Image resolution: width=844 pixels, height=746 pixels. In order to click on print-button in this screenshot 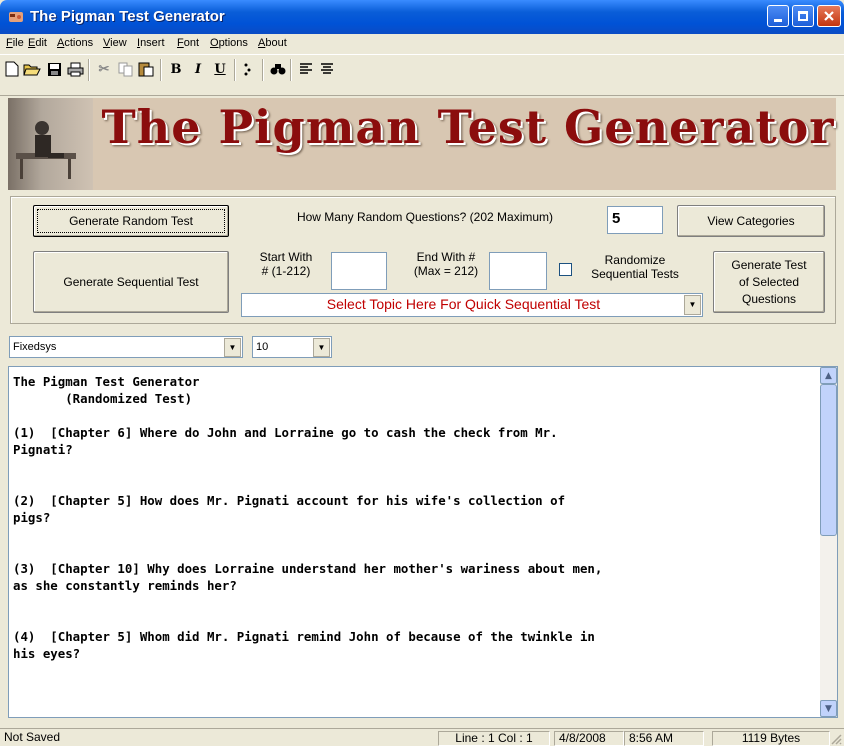, I will do `click(75, 69)`.